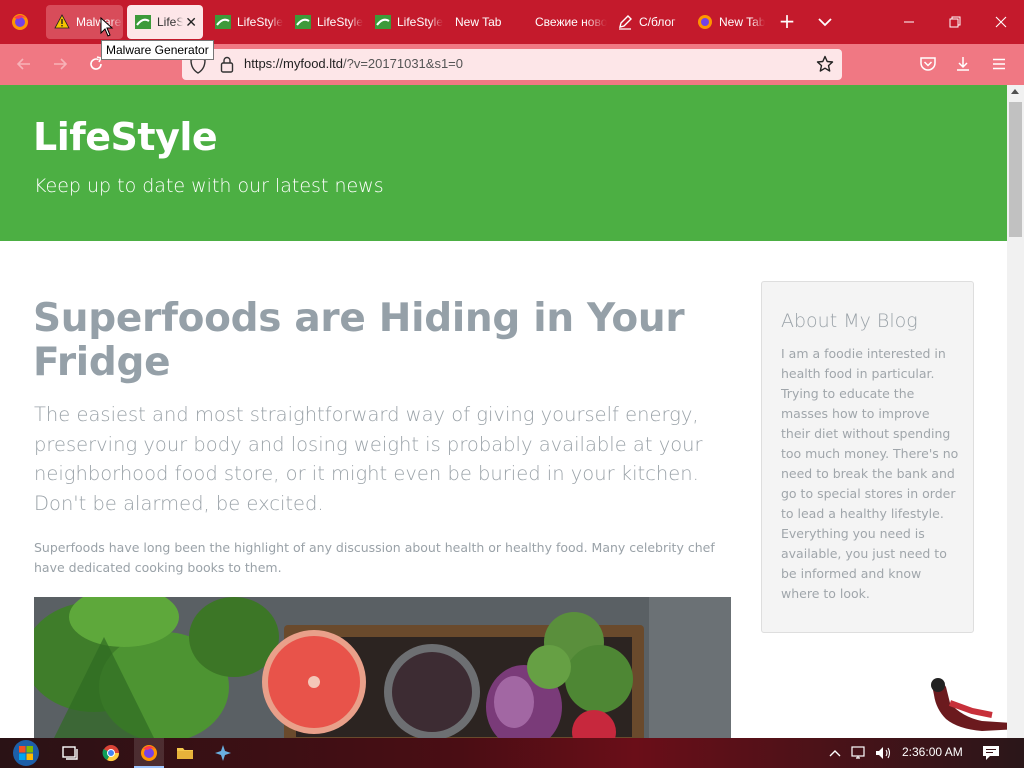  Describe the element at coordinates (24, 64) in the screenshot. I see `back-icon` at that location.